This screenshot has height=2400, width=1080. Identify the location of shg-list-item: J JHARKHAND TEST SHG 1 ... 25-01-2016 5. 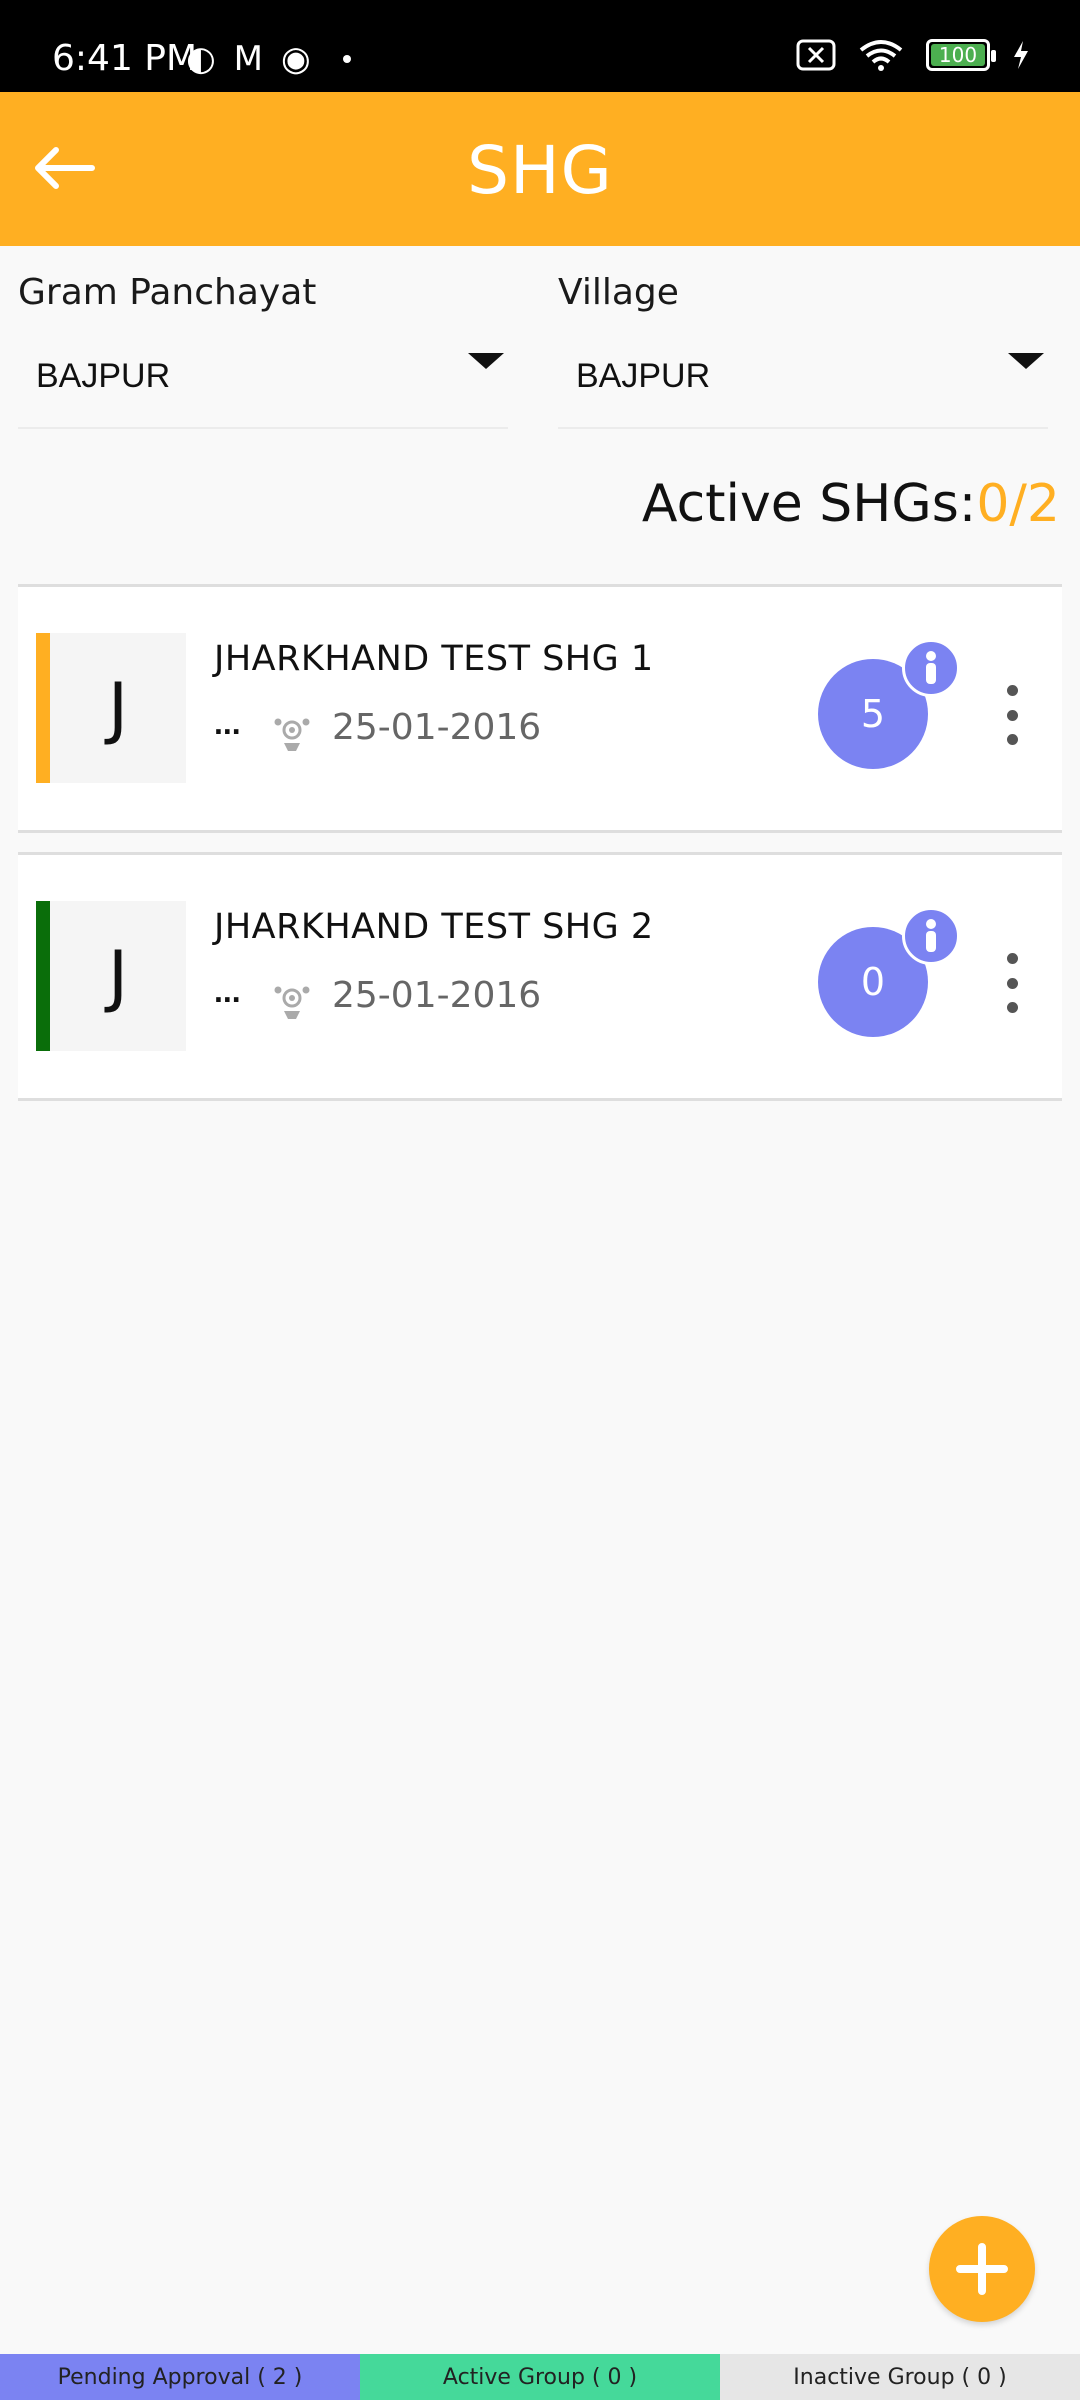
(540, 708).